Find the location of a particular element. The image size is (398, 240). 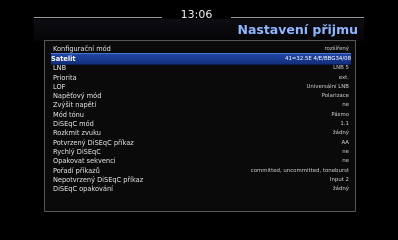

setting-value: LNB 5 is located at coordinates (341, 68).